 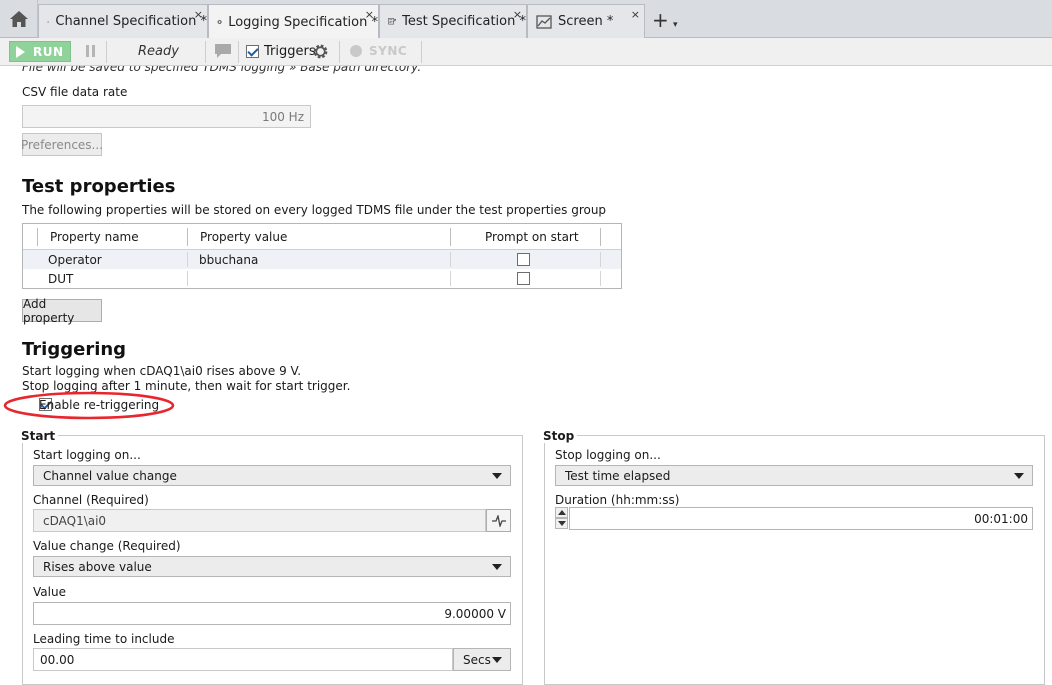 I want to click on property-name-cell: DUT, so click(x=60, y=279).